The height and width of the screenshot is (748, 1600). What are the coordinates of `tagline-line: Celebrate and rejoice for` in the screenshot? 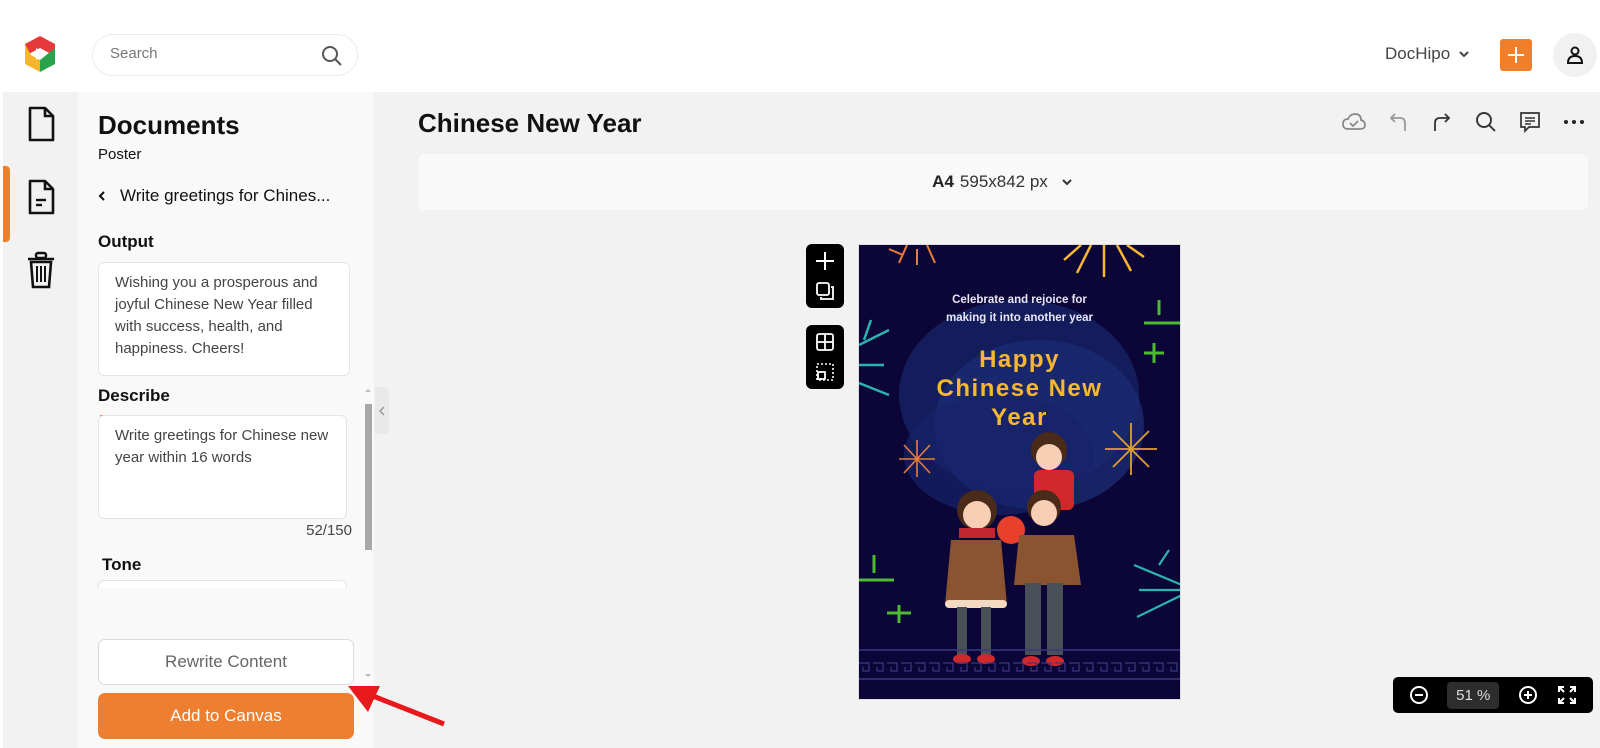 It's located at (1019, 300).